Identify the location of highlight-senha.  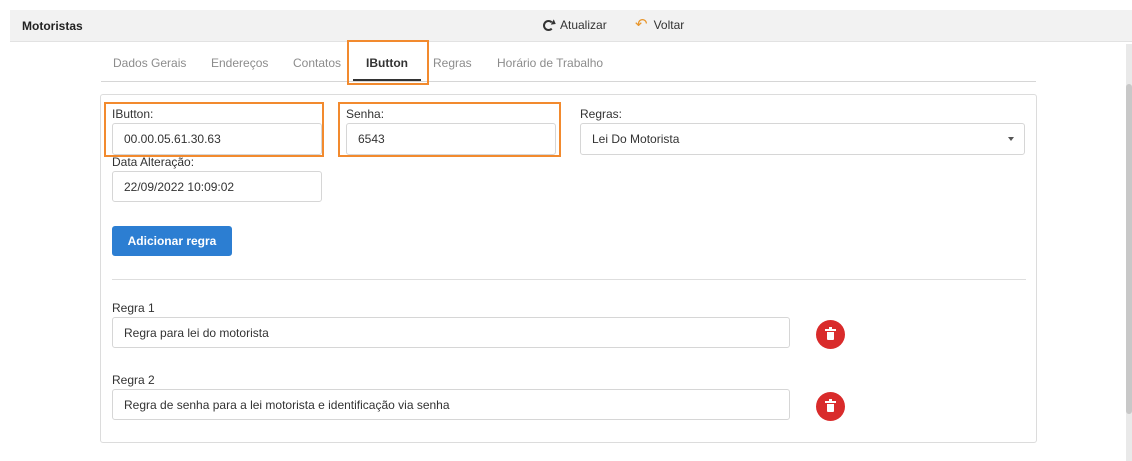
(449, 129).